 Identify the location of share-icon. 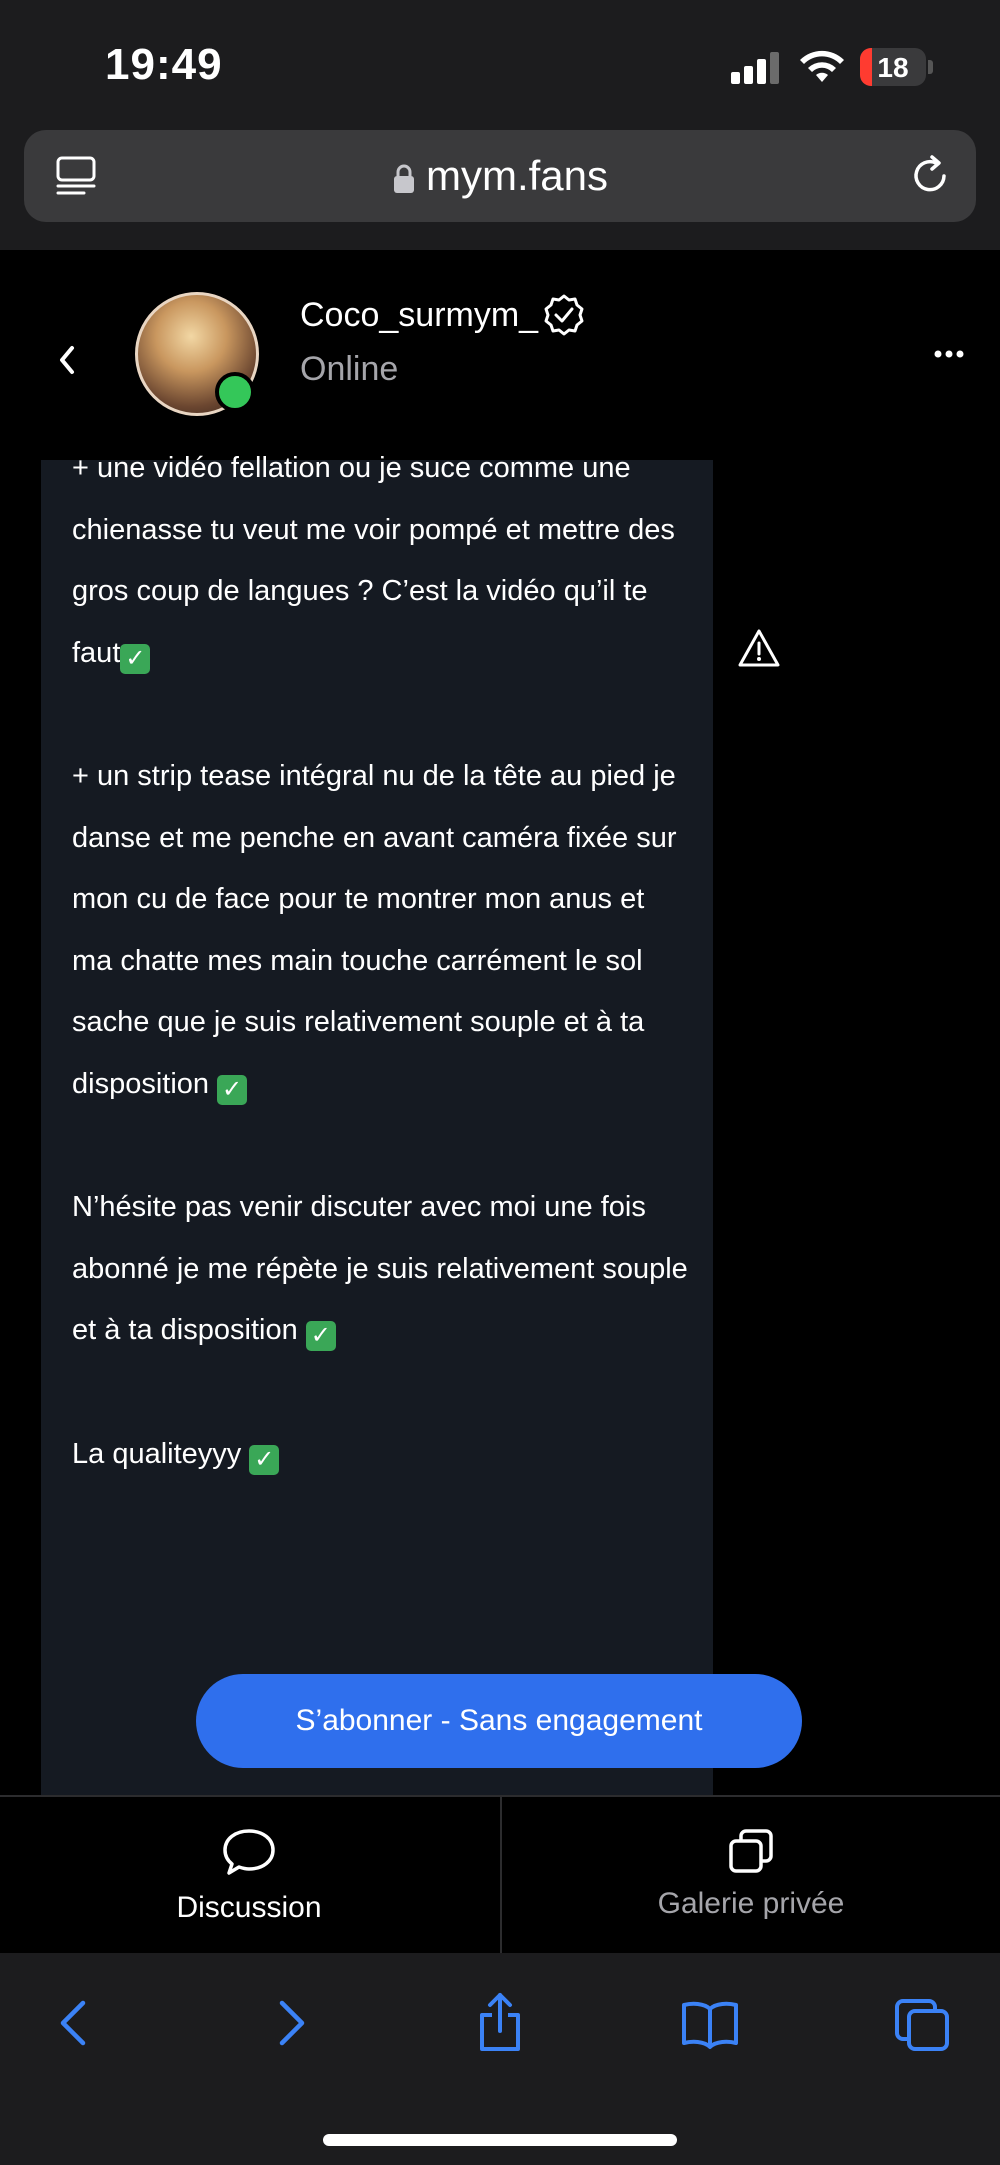
(500, 2023).